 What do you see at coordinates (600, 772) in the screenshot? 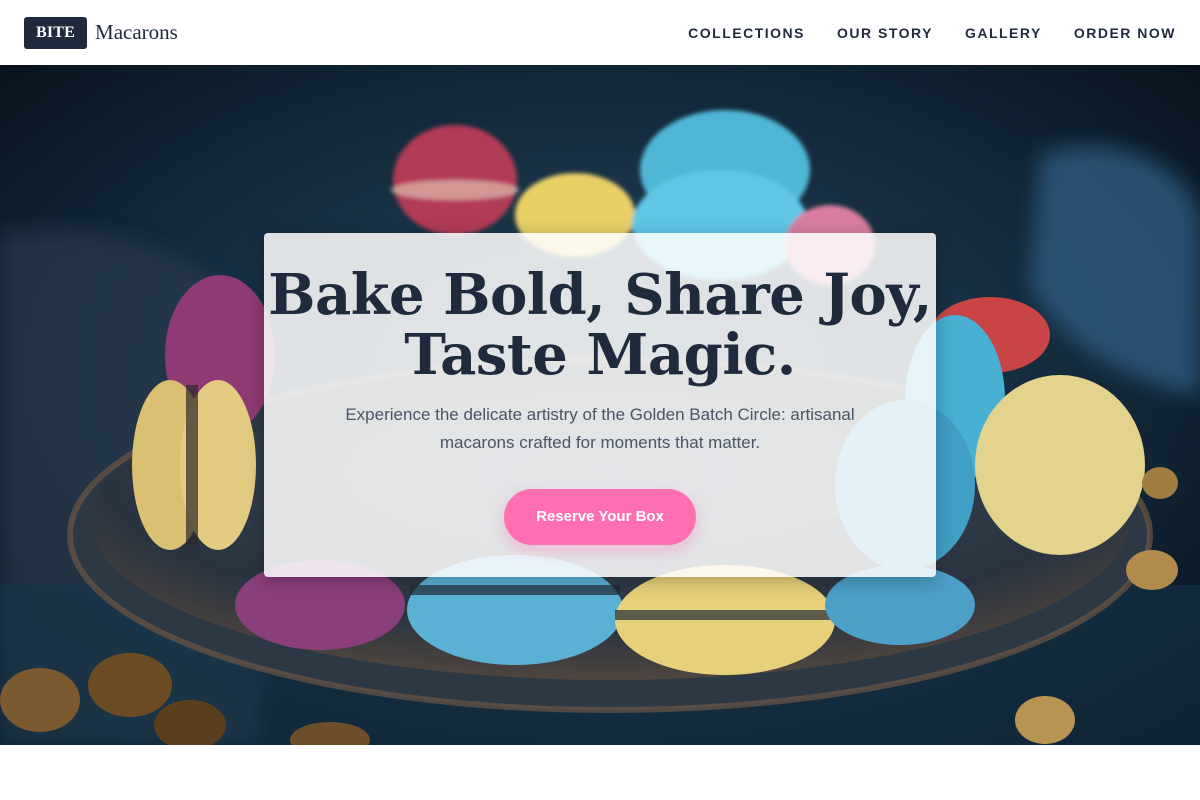
I see `page-below-fold` at bounding box center [600, 772].